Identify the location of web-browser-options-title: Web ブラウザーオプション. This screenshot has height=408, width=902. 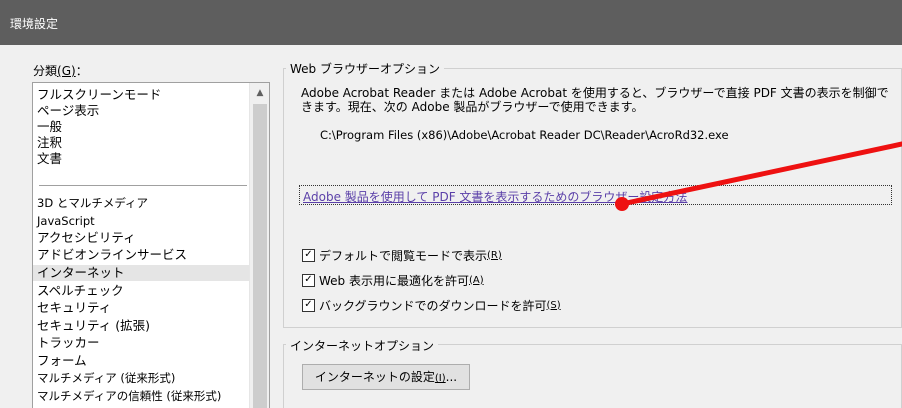
(365, 68).